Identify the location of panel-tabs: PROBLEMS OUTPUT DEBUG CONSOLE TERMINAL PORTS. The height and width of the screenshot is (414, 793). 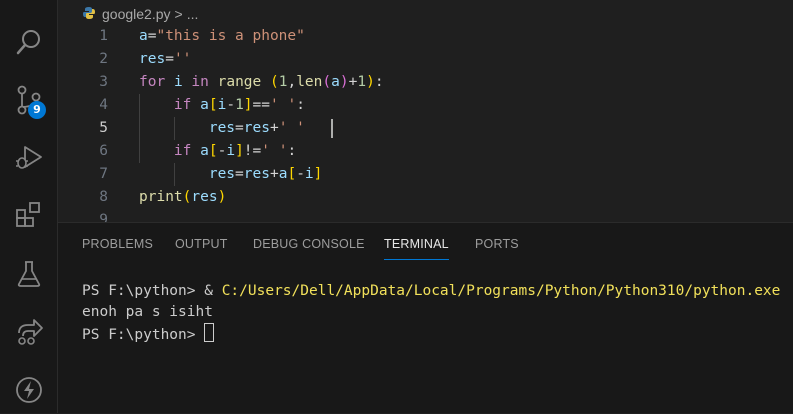
(425, 243).